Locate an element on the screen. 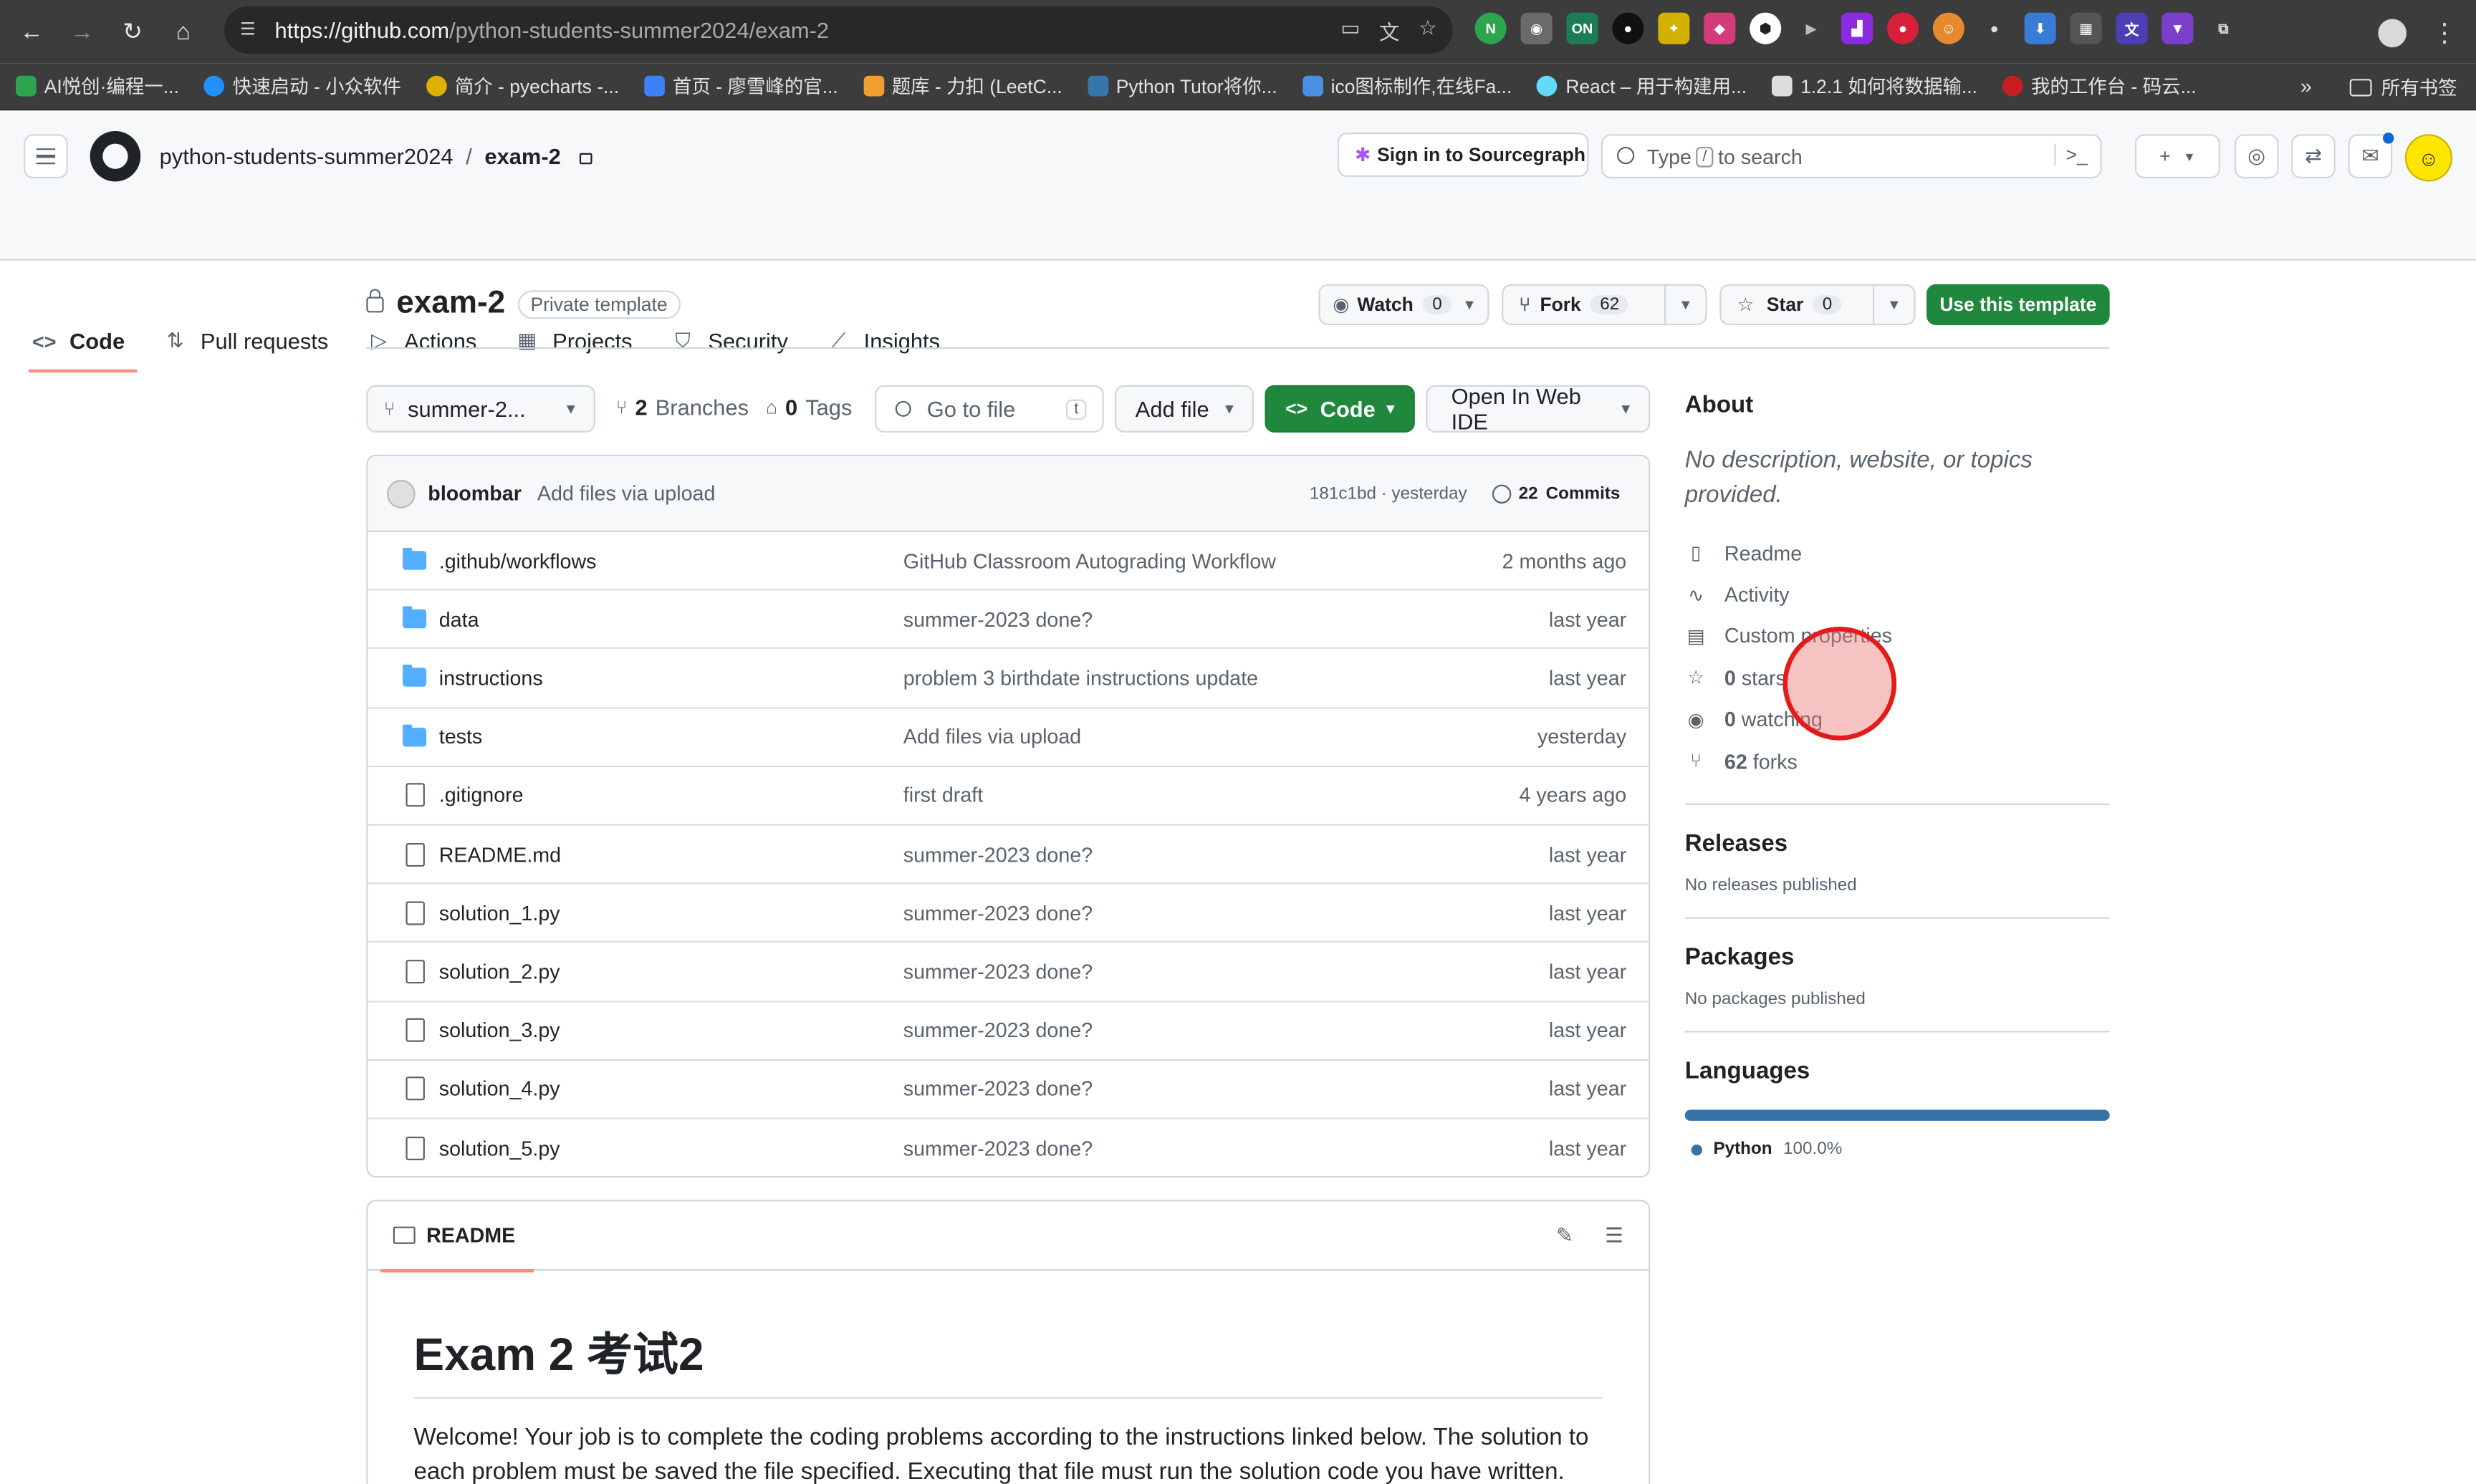  use-template-button: Use this template is located at coordinates (2018, 305).